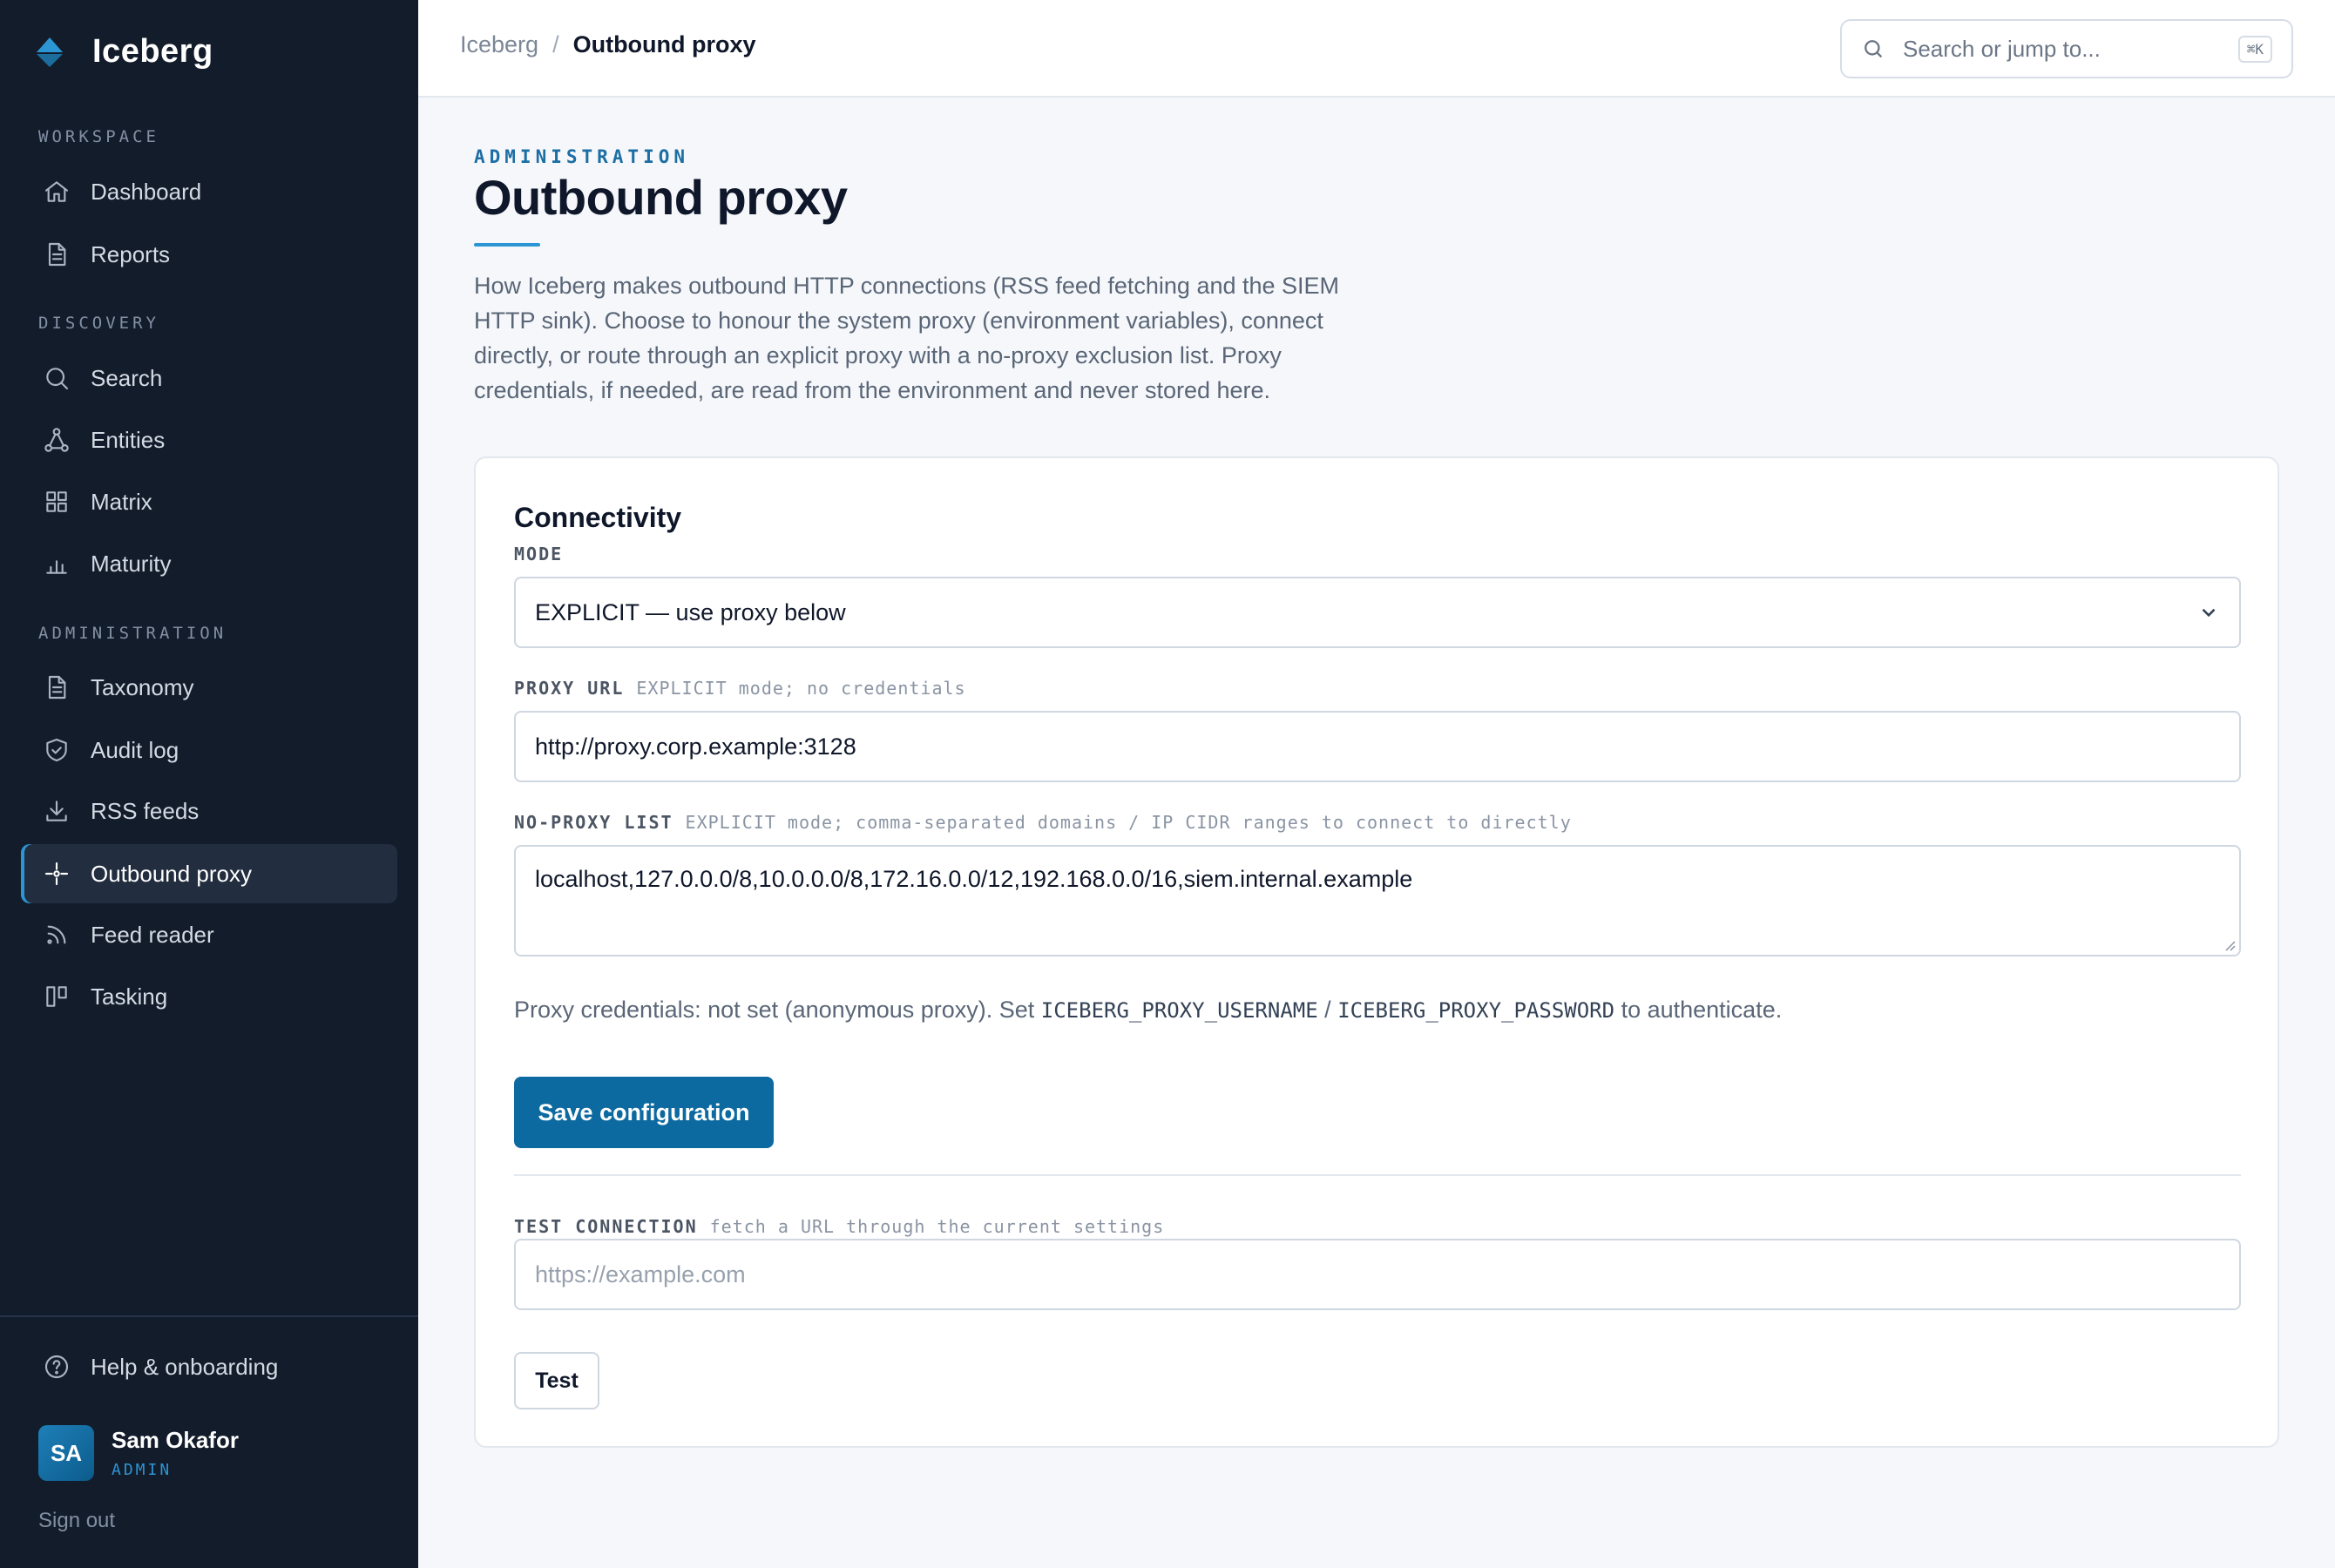  I want to click on sidebar-item-reports: Reports, so click(209, 255).